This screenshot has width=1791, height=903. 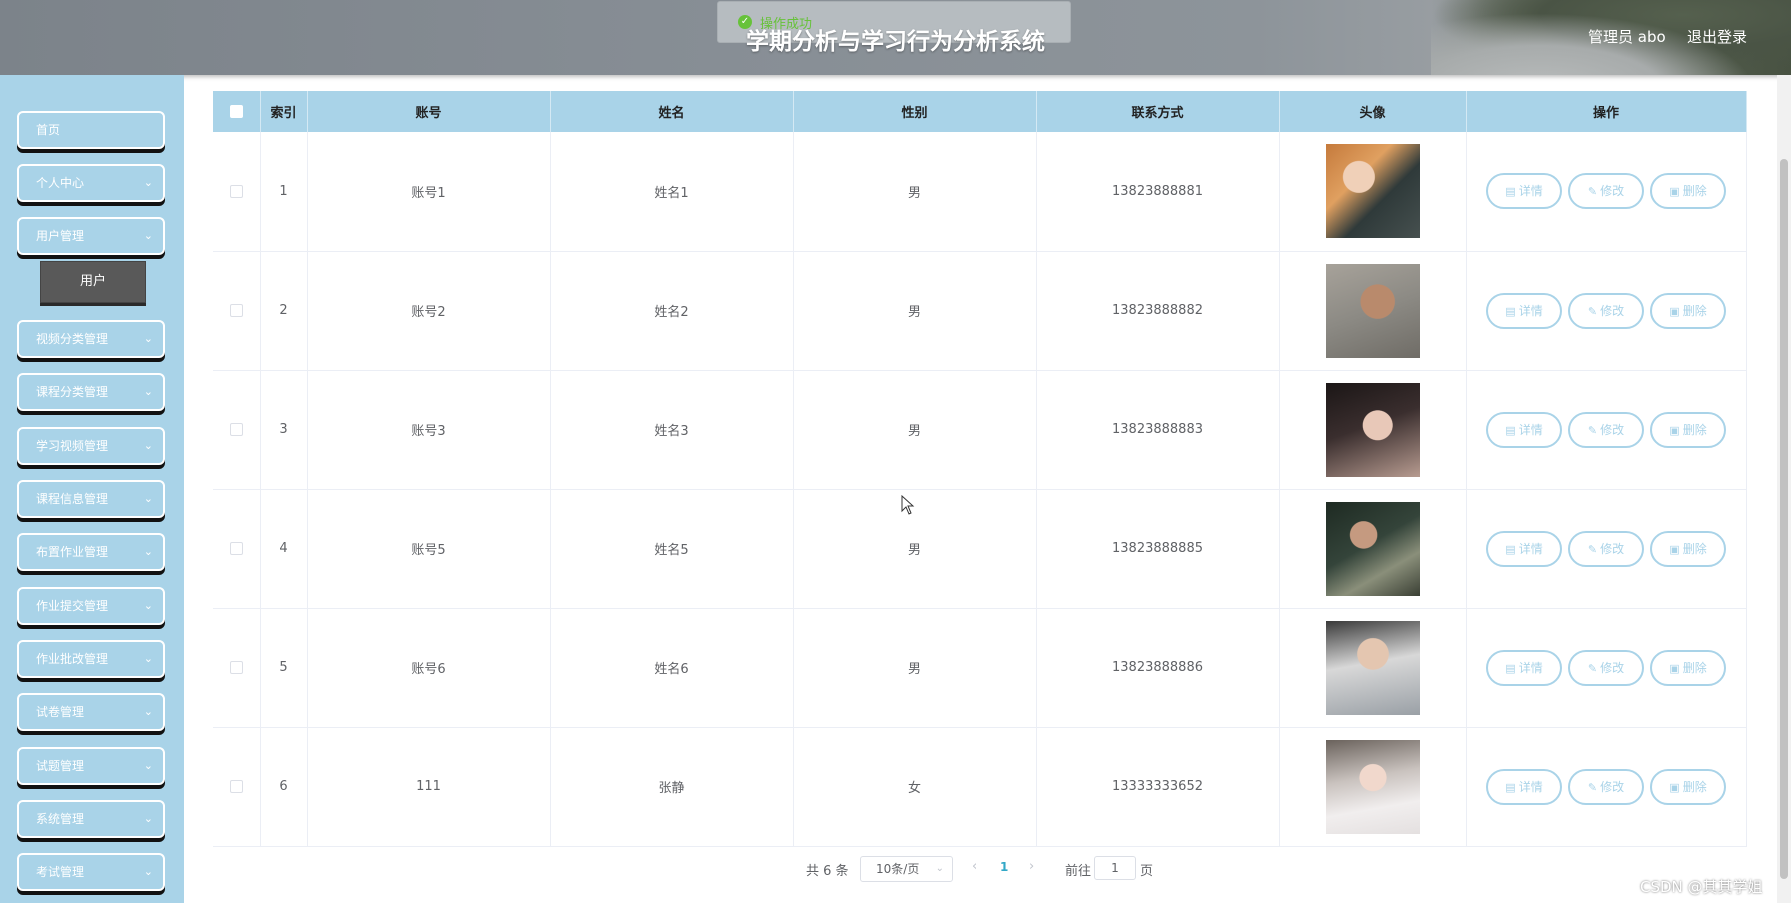 I want to click on sidebar-item-questions: 试题管理 ⌄, so click(x=91, y=766).